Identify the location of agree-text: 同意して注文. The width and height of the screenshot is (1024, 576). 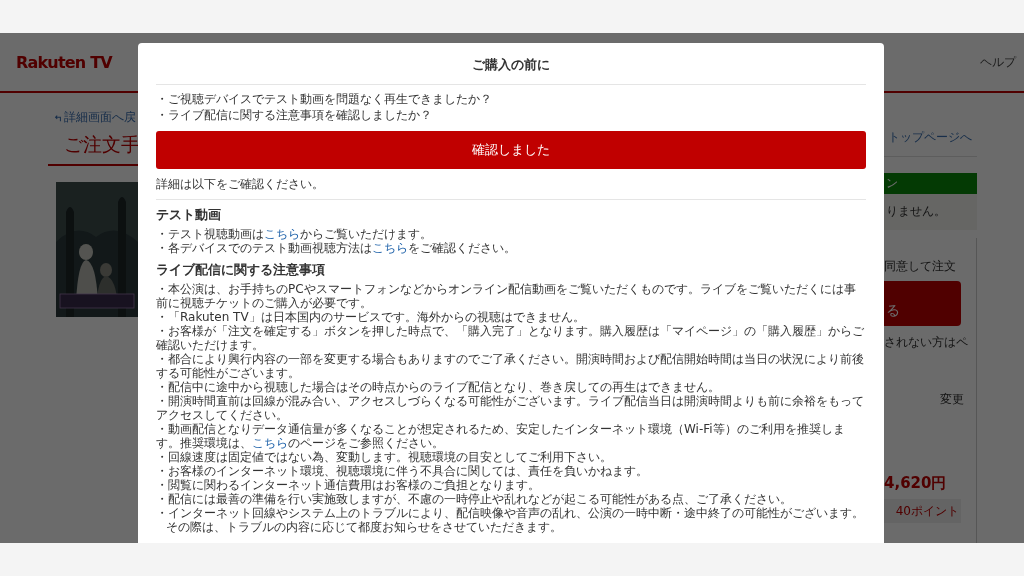
(920, 266).